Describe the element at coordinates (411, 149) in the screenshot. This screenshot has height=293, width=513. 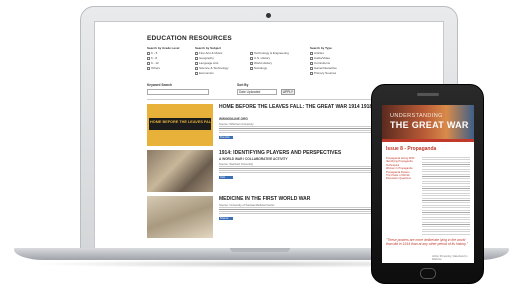
I see `issue-title: Issue 8 - Propaganda` at that location.